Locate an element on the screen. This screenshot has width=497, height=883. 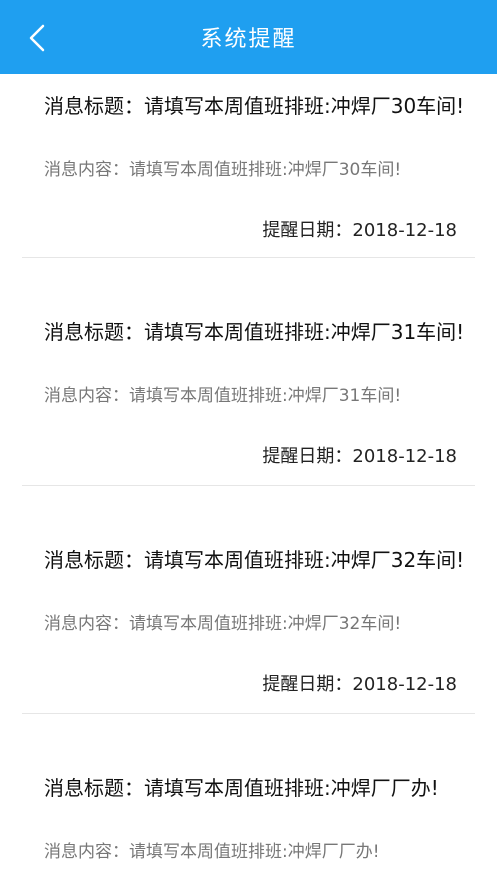
message-content-text: 请填写本周值班排班:冲焊厂31车间! is located at coordinates (265, 396).